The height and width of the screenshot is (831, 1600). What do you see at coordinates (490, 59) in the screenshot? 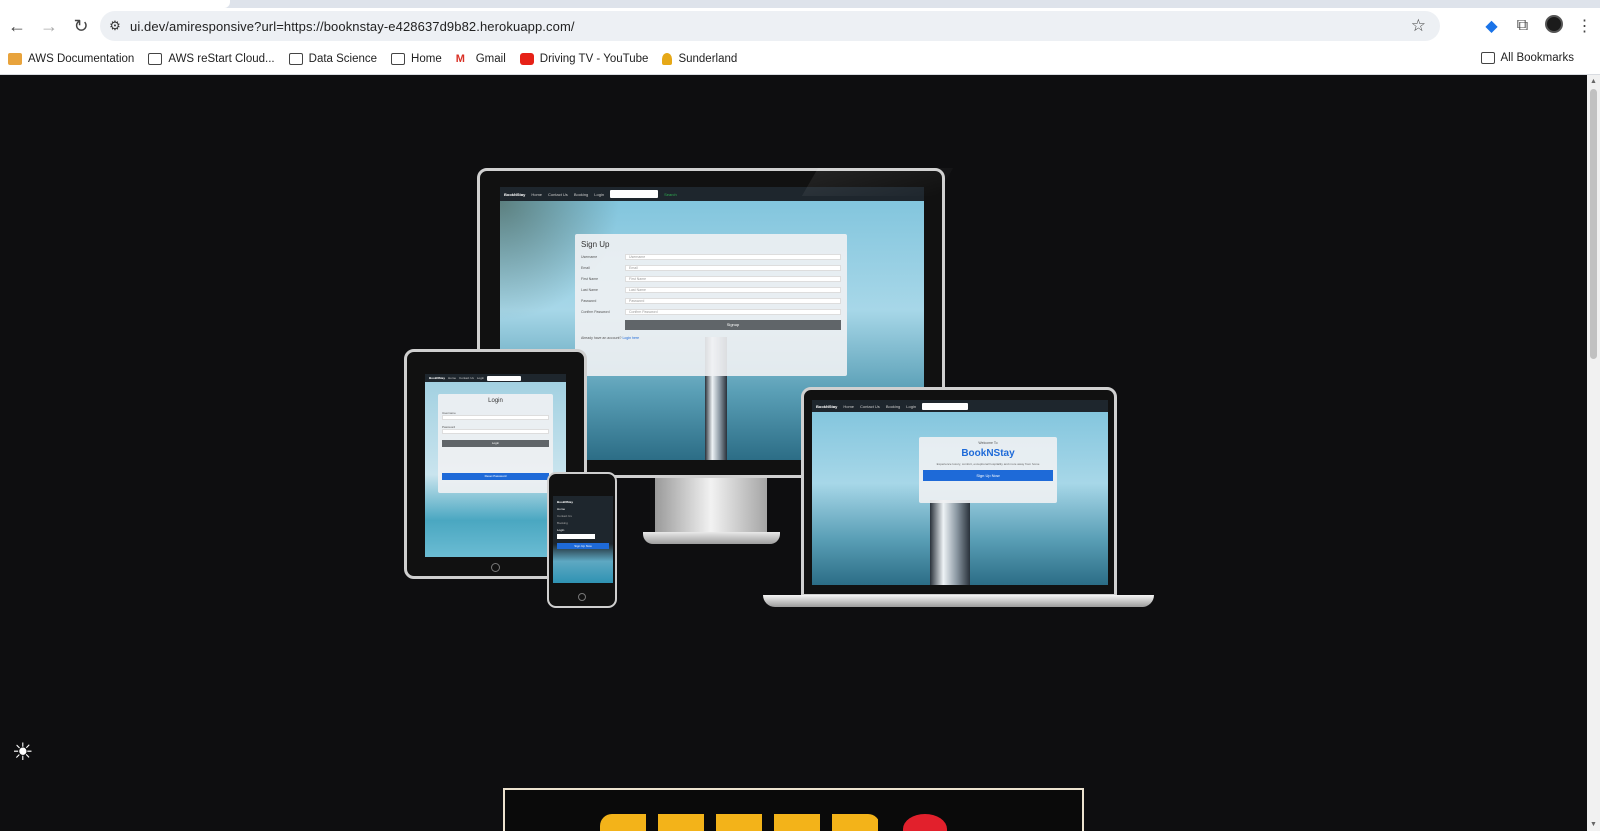
I see `bookmark-label: Gmail` at bounding box center [490, 59].